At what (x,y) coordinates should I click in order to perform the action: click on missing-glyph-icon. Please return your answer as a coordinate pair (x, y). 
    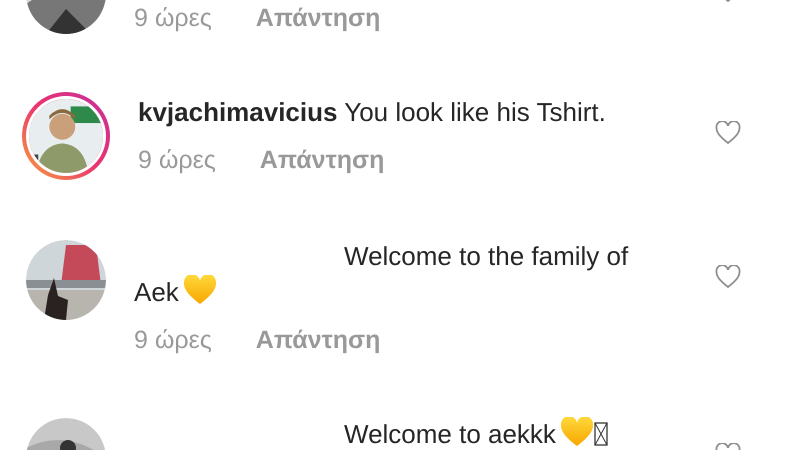
    Looking at the image, I should click on (601, 434).